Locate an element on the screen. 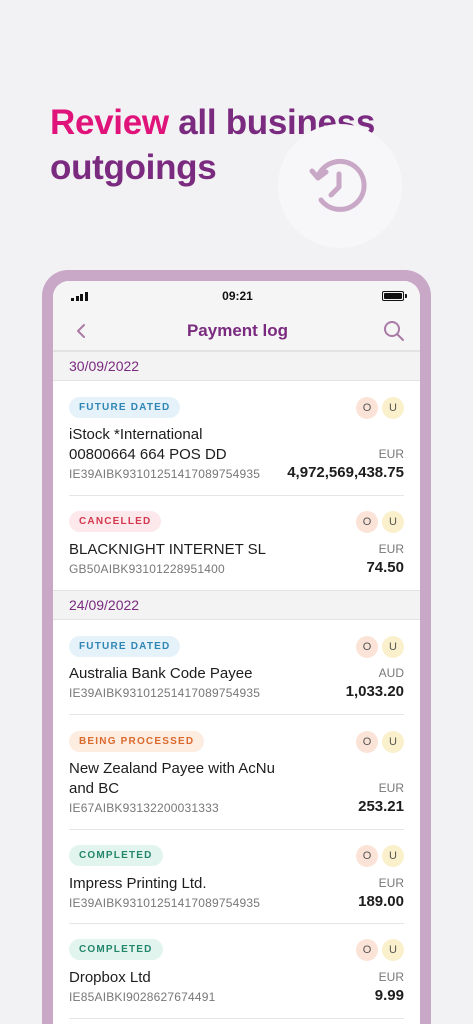 Image resolution: width=473 pixels, height=1024 pixels. history-clock-icon is located at coordinates (338, 185).